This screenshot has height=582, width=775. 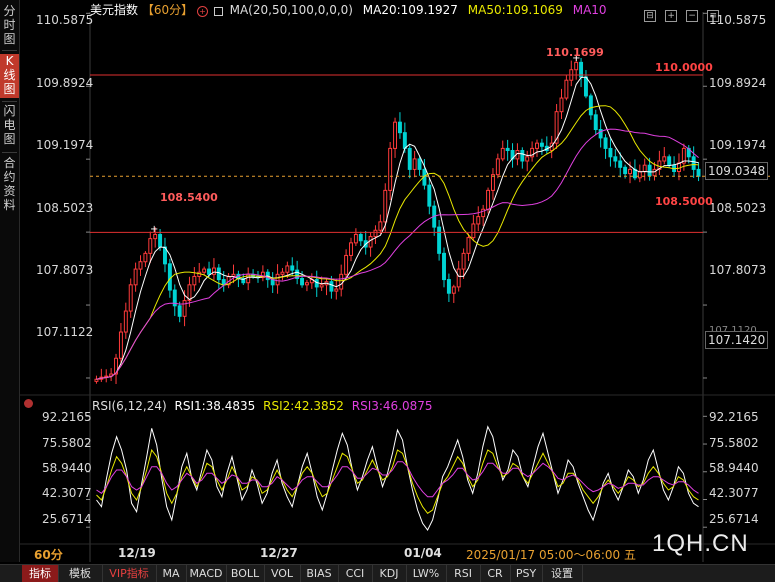 I want to click on tab-rsi: RSI, so click(x=463, y=573).